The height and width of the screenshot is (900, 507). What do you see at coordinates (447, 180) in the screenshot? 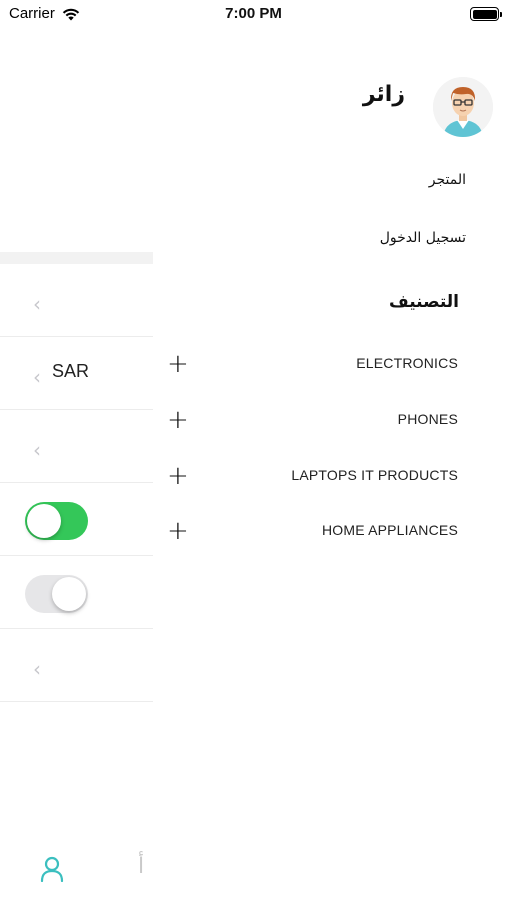
I see `menu-item-store: المتجر` at bounding box center [447, 180].